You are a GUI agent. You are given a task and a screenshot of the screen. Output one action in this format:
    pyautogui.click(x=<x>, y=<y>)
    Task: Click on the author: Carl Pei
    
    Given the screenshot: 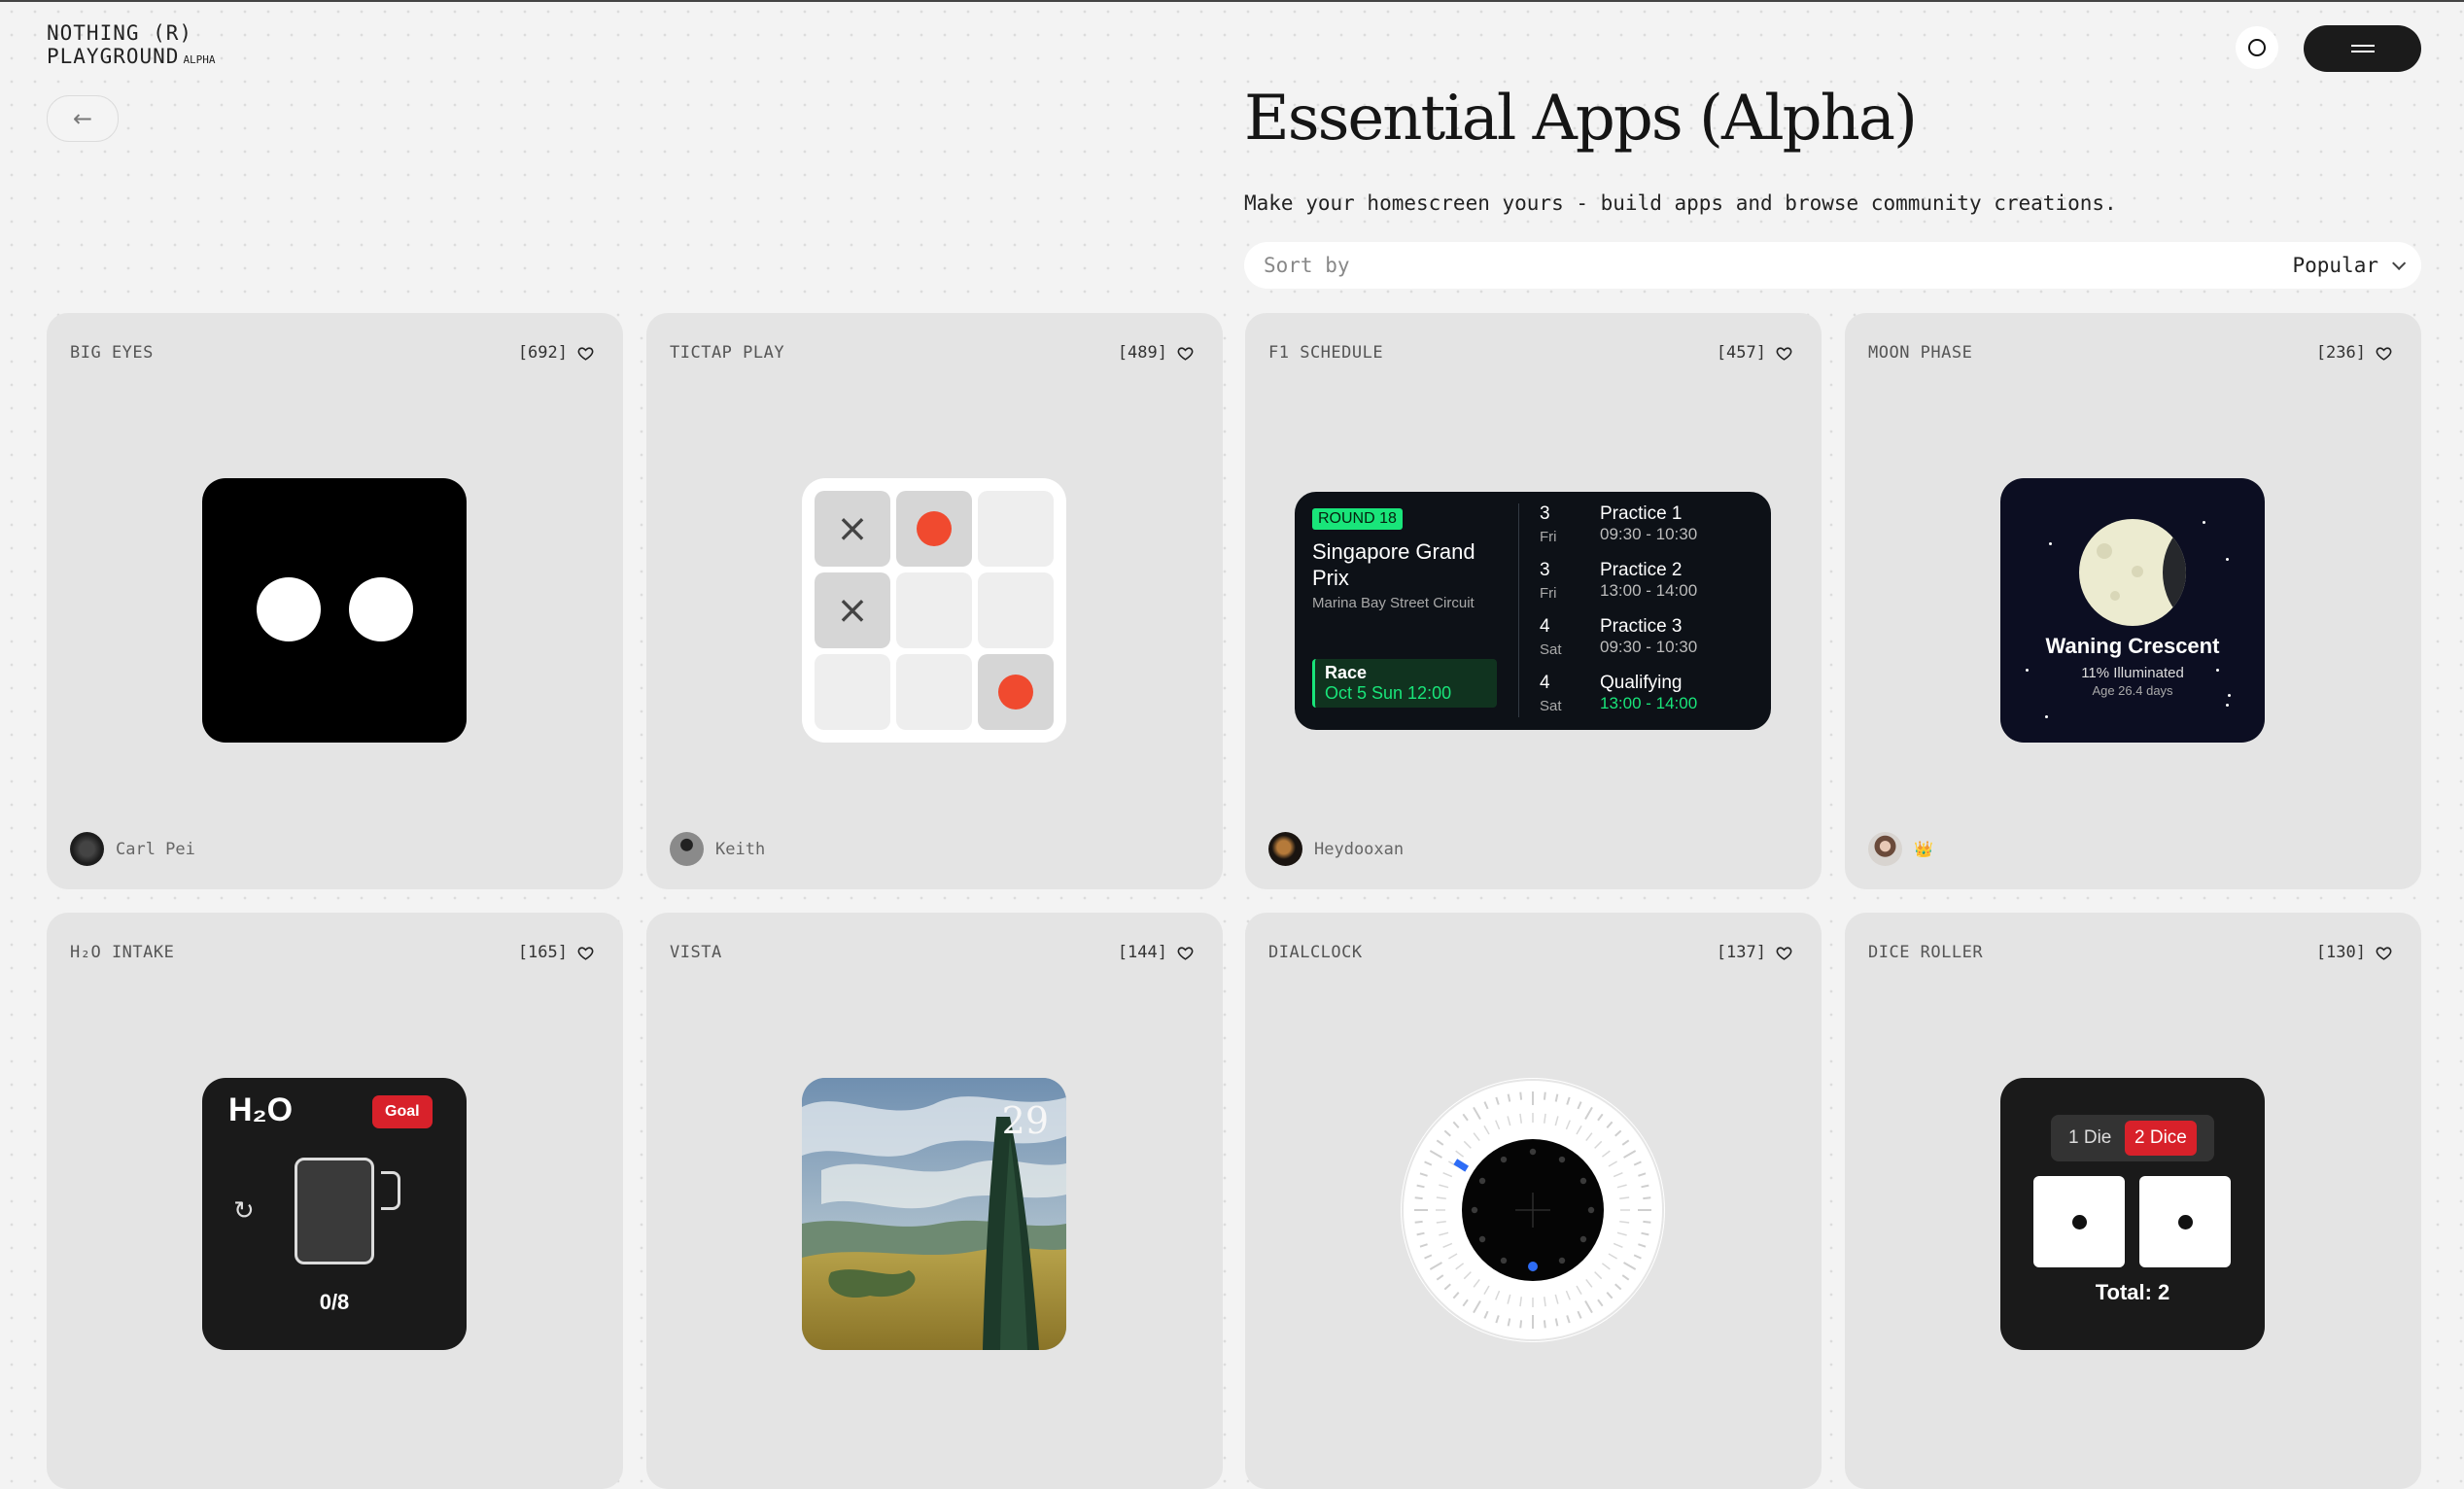 What is the action you would take?
    pyautogui.click(x=132, y=849)
    